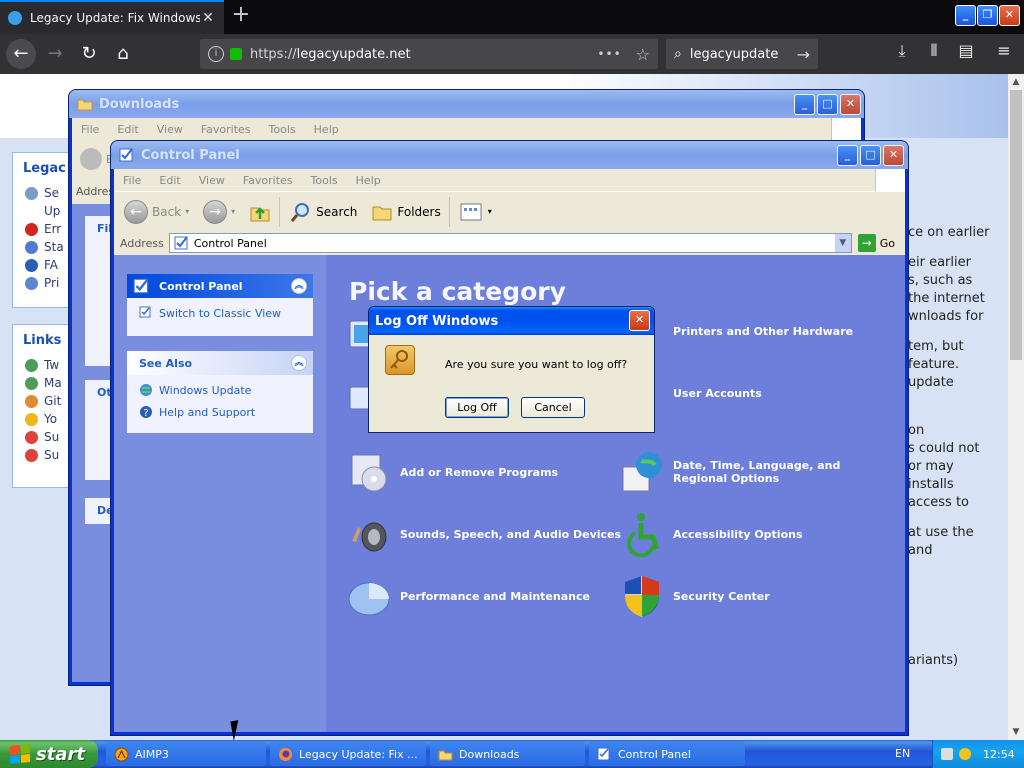 The width and height of the screenshot is (1024, 768). I want to click on tray-security-icon, so click(965, 754).